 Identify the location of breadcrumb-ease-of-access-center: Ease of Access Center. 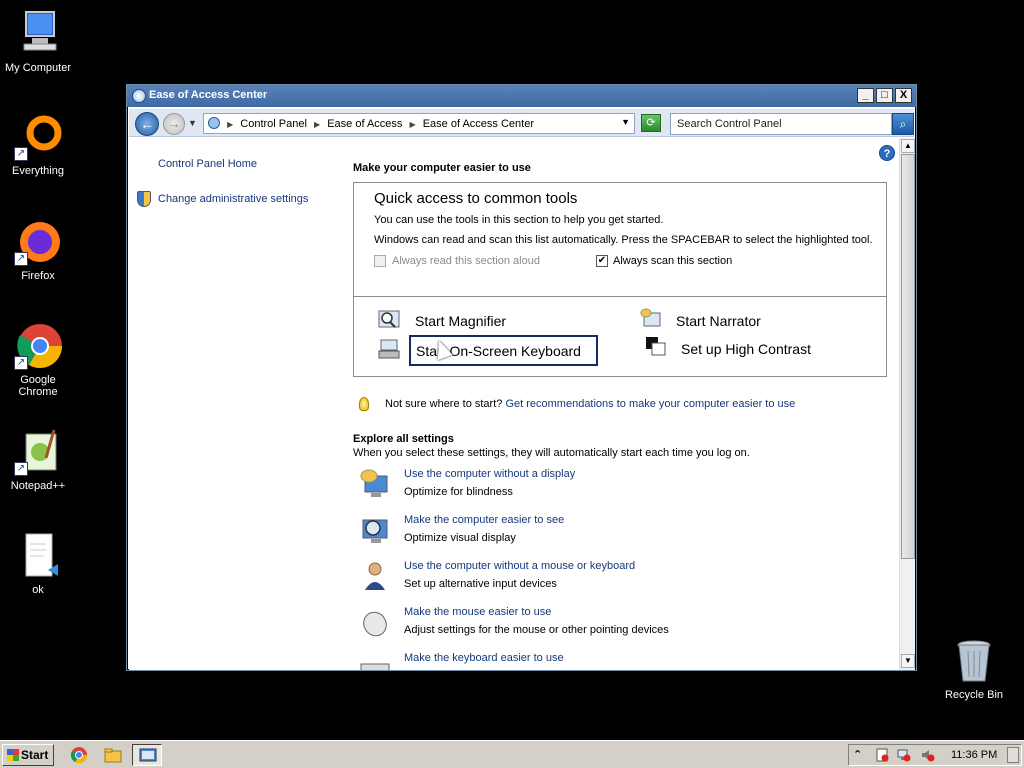
(478, 124).